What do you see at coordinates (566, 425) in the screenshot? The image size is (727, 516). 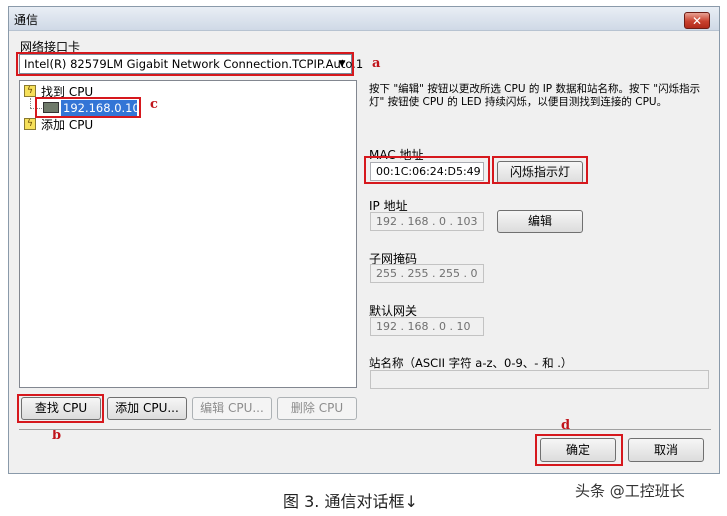 I see `annotation-d: d` at bounding box center [566, 425].